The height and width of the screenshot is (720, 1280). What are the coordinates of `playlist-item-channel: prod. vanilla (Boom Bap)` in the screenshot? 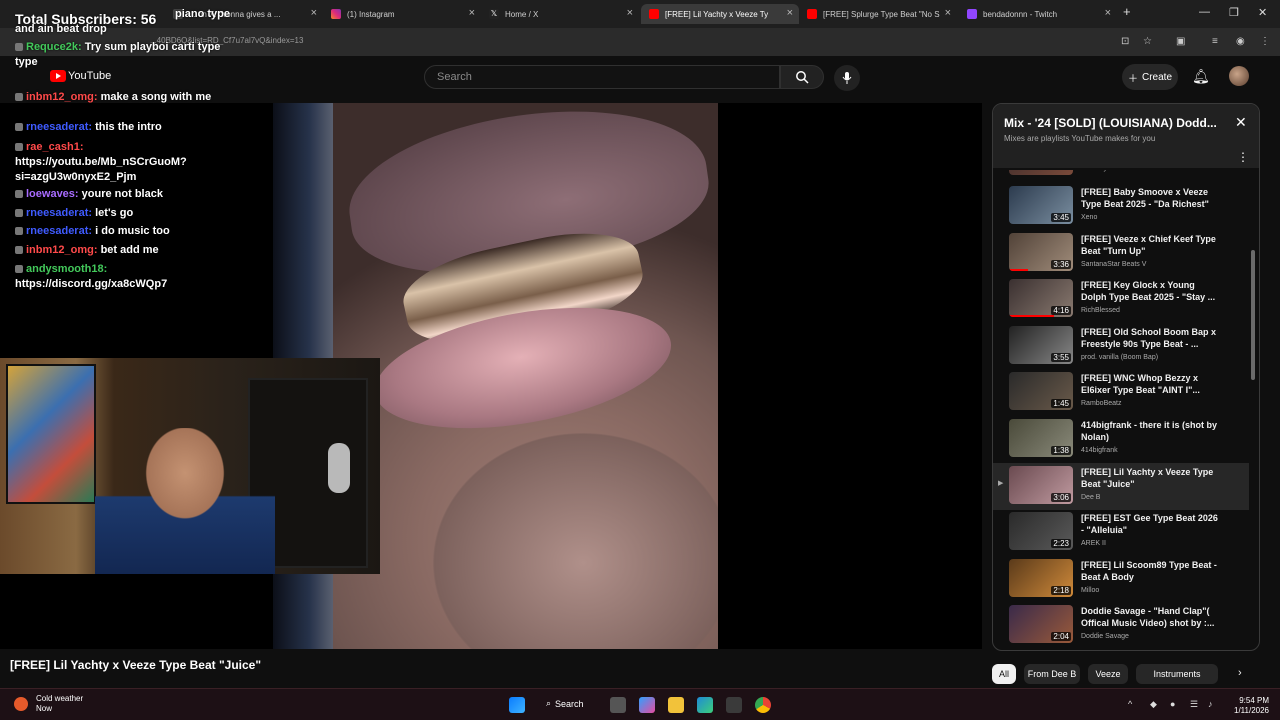 It's located at (1120, 357).